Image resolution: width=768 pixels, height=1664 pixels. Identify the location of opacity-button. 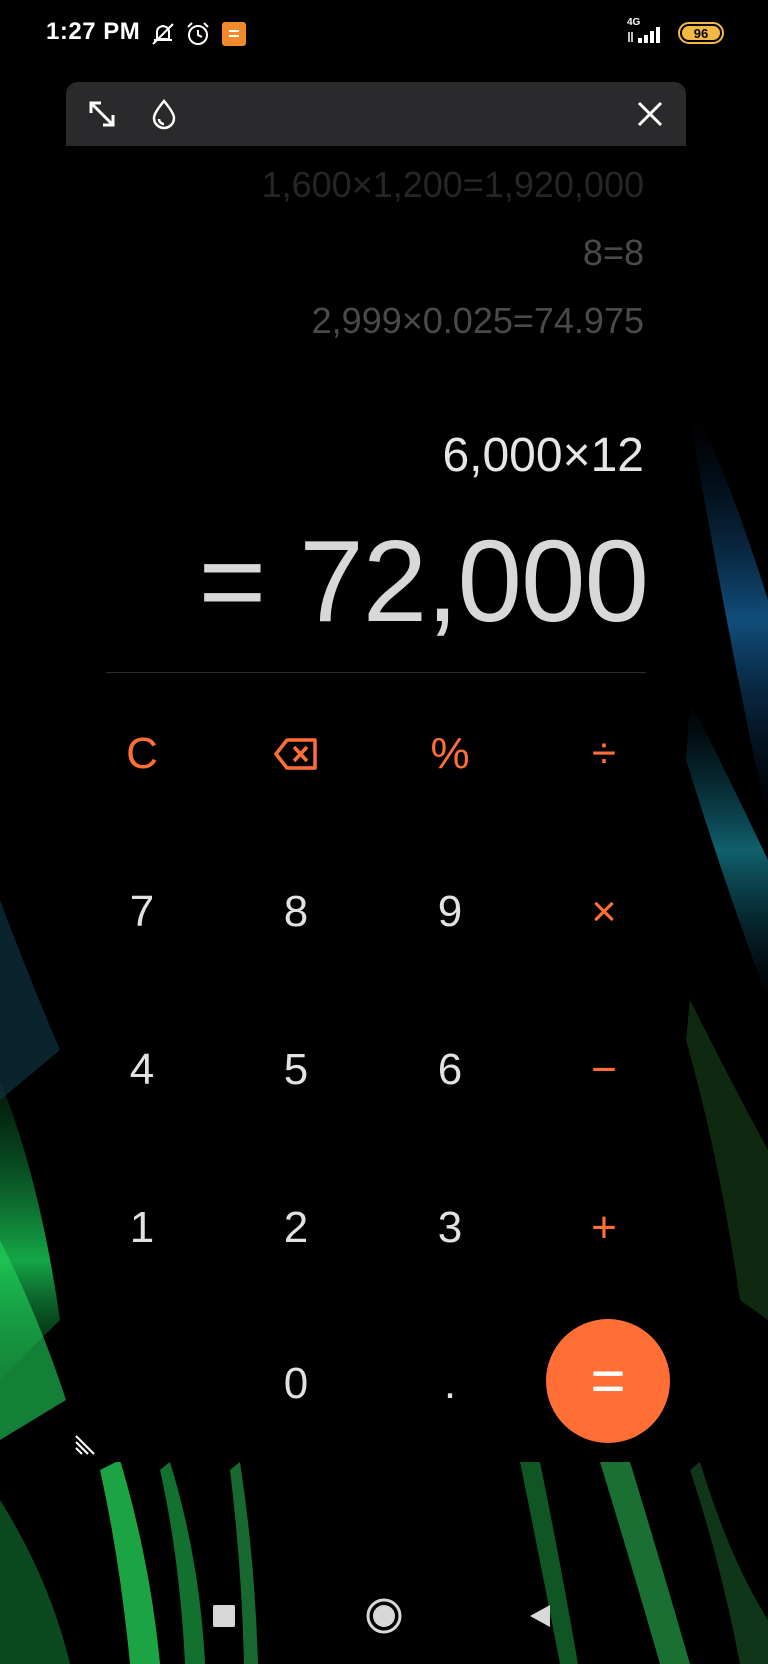
(164, 114).